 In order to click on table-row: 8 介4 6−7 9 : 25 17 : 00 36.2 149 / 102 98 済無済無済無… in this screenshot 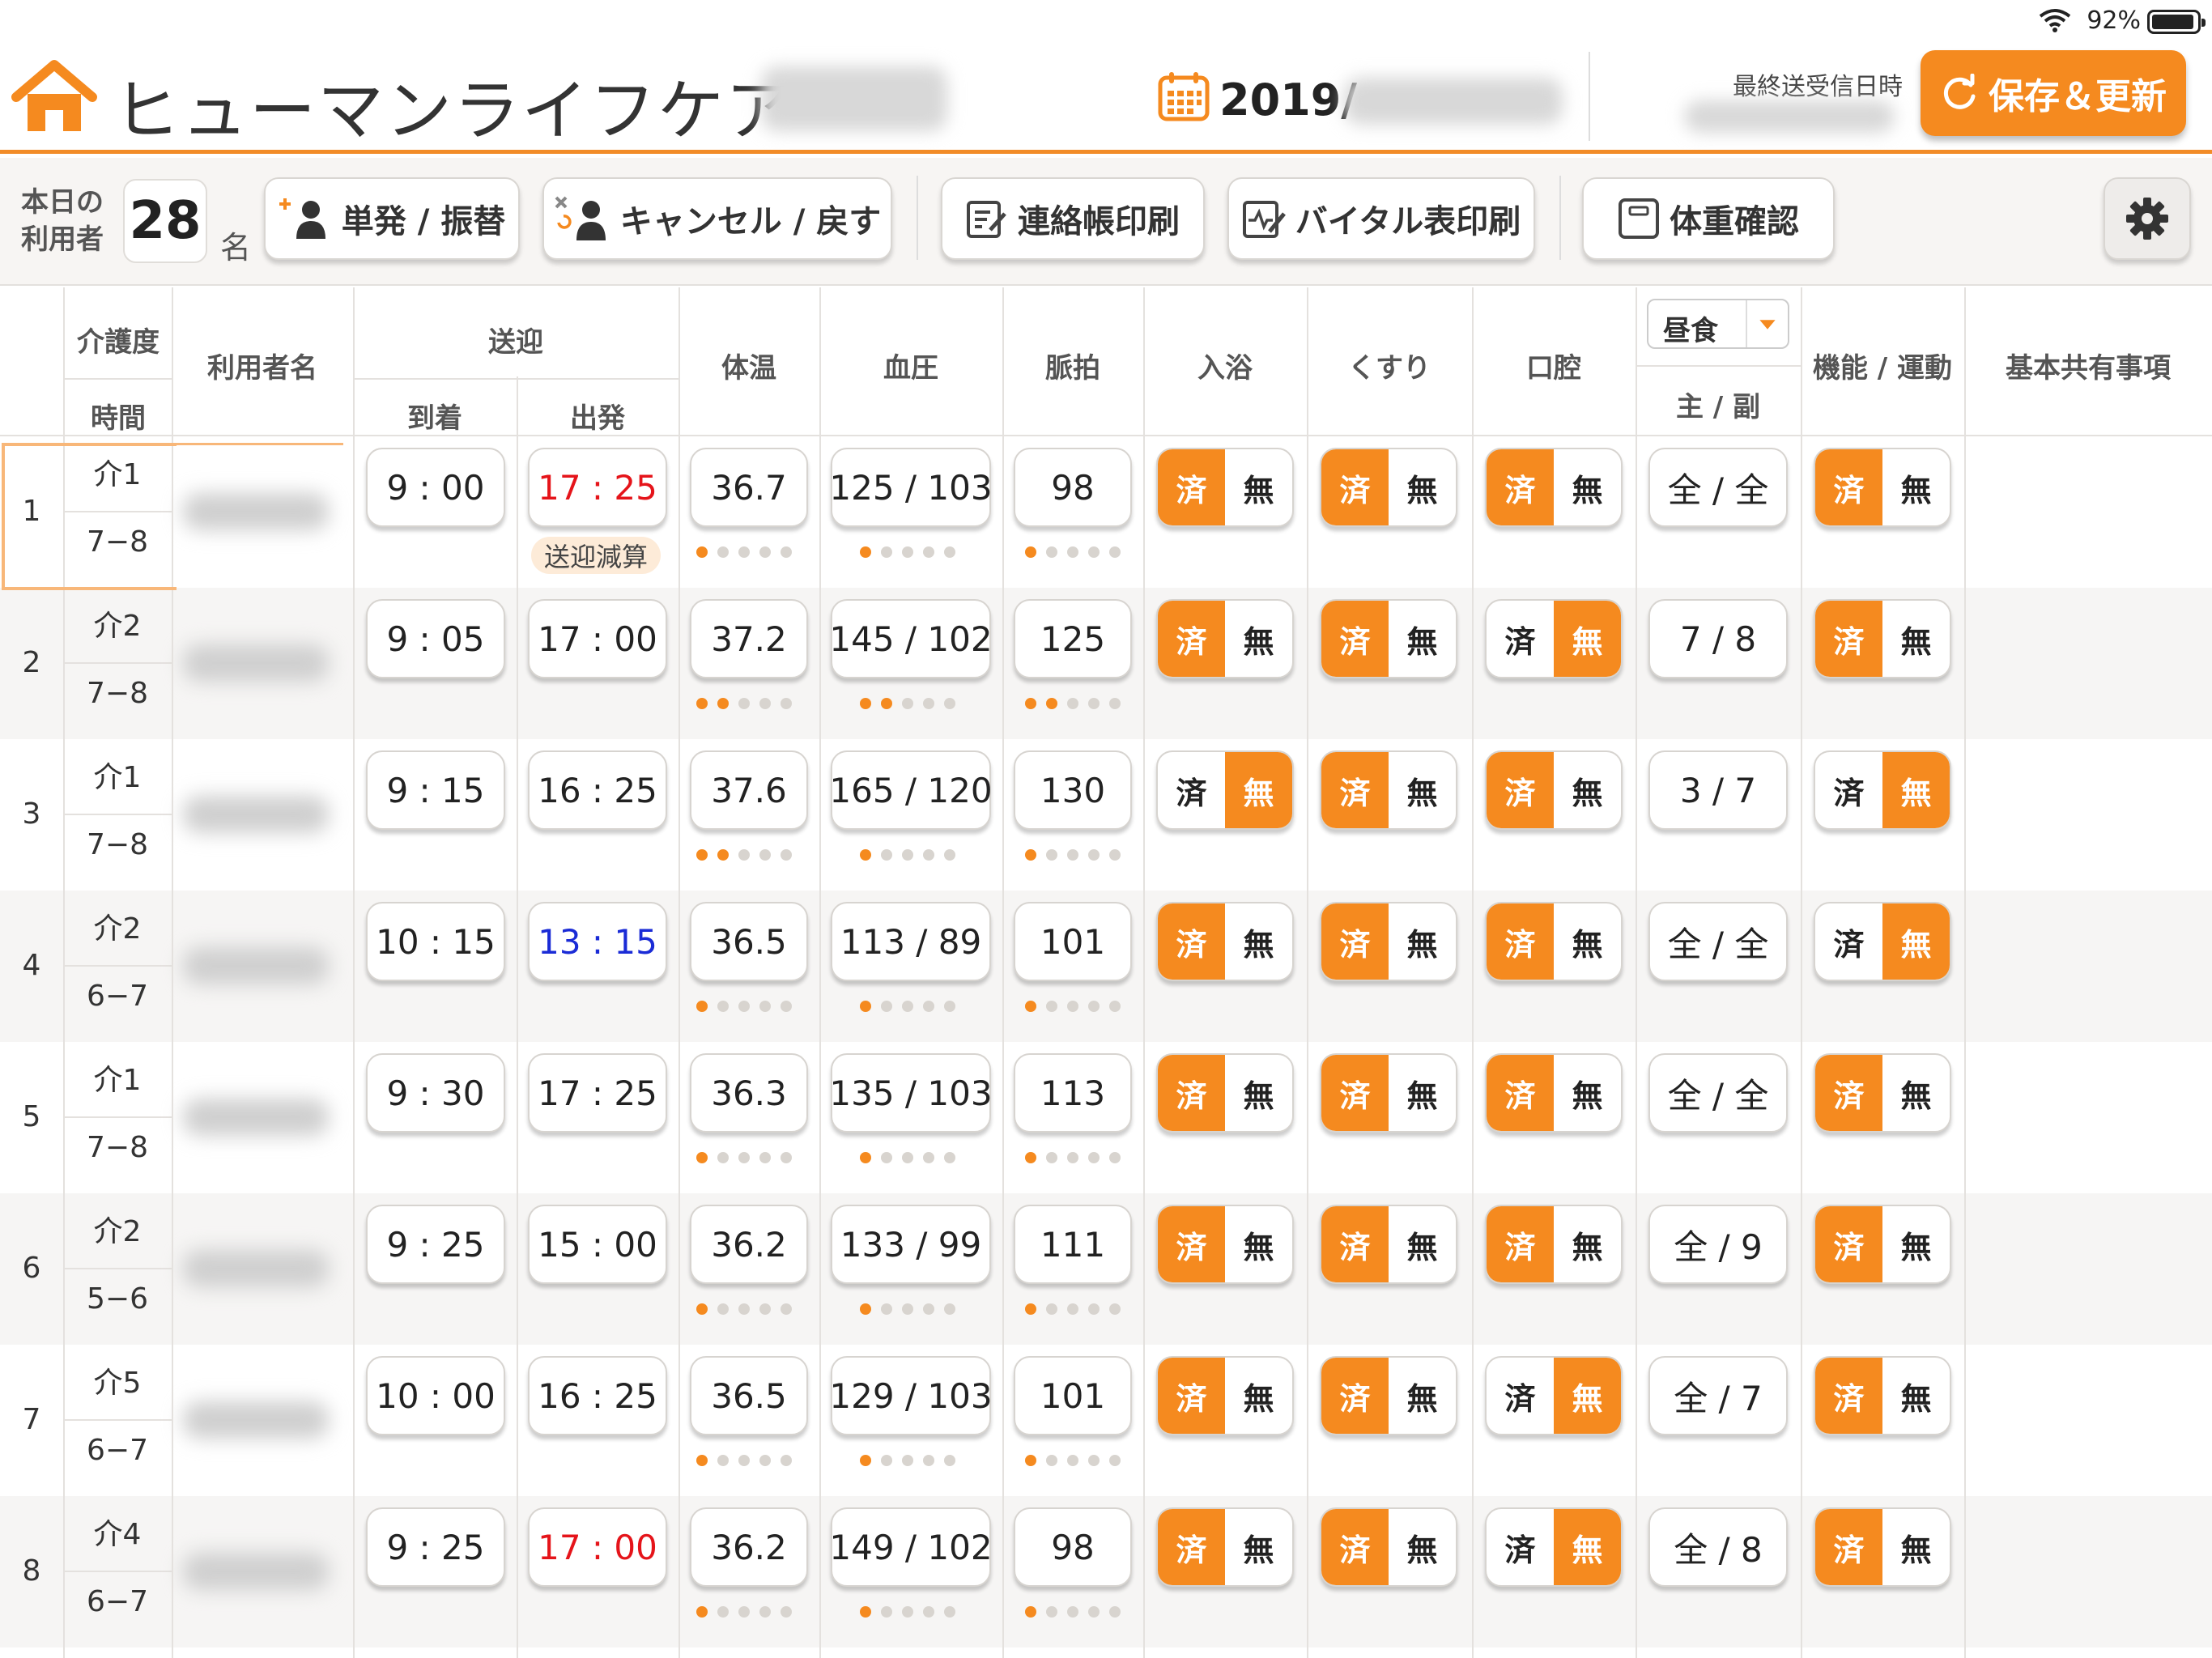, I will do `click(1106, 1571)`.